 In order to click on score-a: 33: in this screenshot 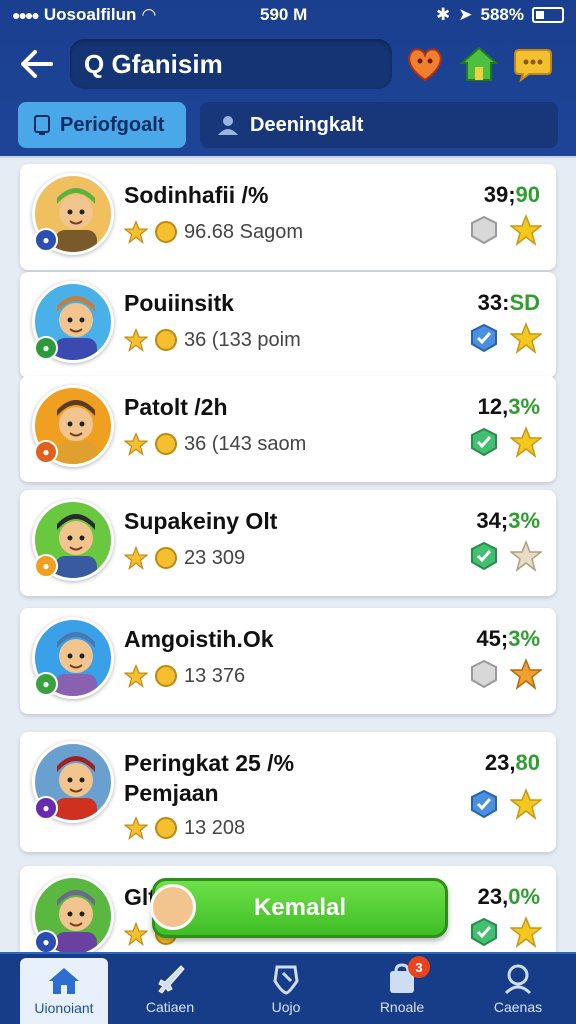, I will do `click(493, 302)`.